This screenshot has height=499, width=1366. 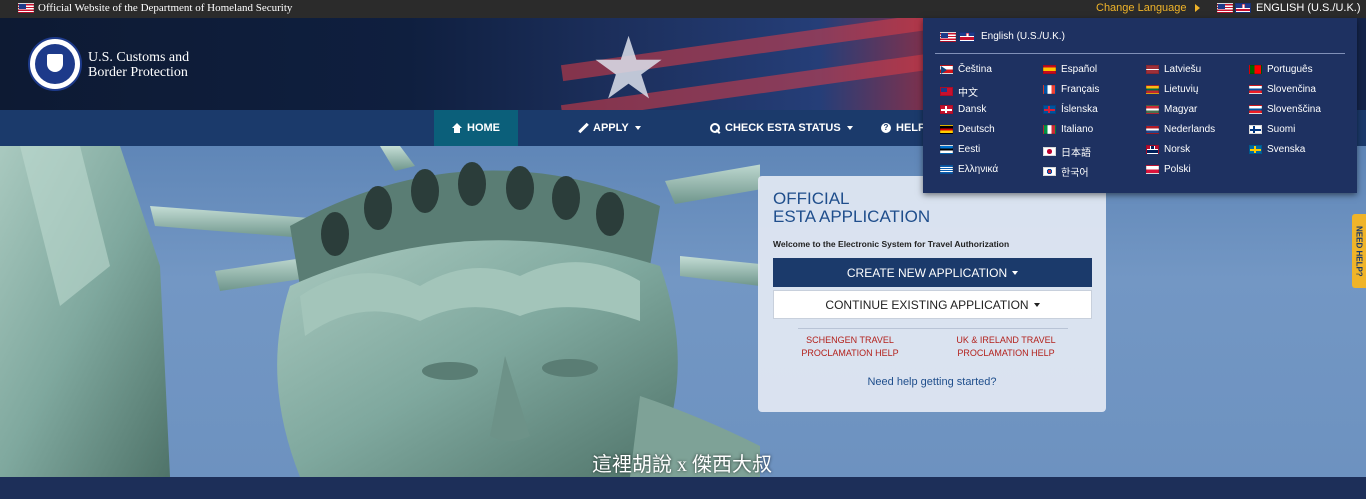 What do you see at coordinates (1075, 173) in the screenshot?
I see `language-label: 한국어` at bounding box center [1075, 173].